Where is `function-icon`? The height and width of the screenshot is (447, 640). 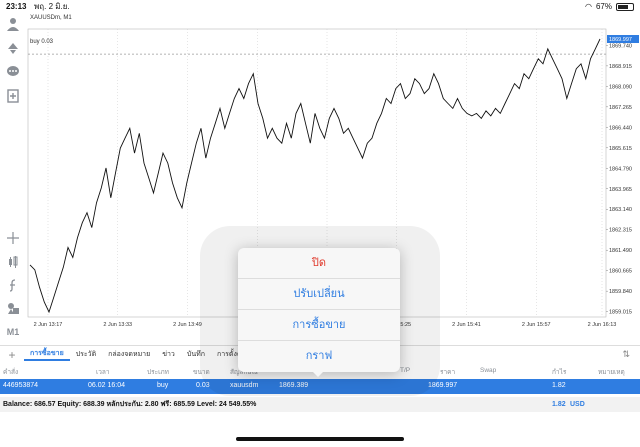
function-icon is located at coordinates (13, 285).